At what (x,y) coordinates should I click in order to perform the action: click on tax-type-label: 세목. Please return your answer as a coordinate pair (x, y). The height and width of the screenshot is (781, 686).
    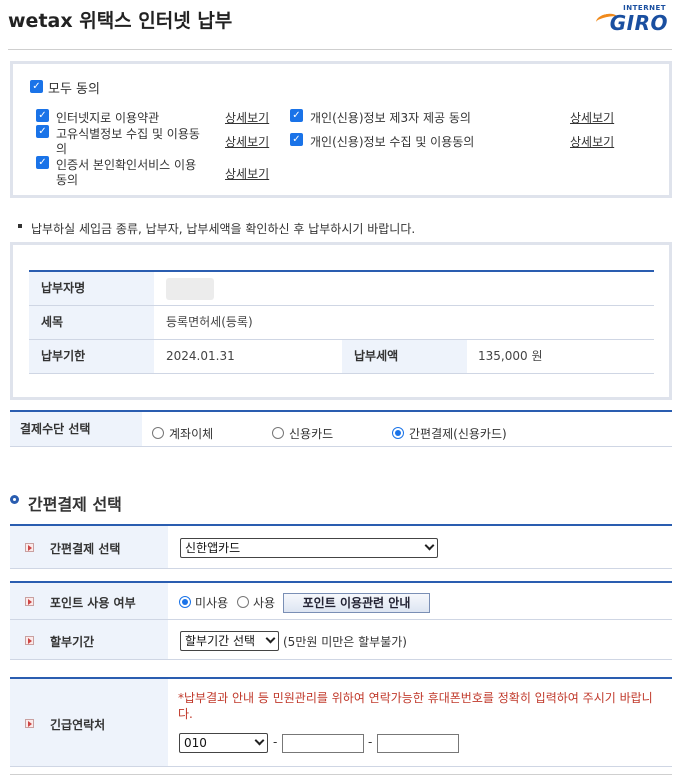
    Looking at the image, I should click on (91, 322).